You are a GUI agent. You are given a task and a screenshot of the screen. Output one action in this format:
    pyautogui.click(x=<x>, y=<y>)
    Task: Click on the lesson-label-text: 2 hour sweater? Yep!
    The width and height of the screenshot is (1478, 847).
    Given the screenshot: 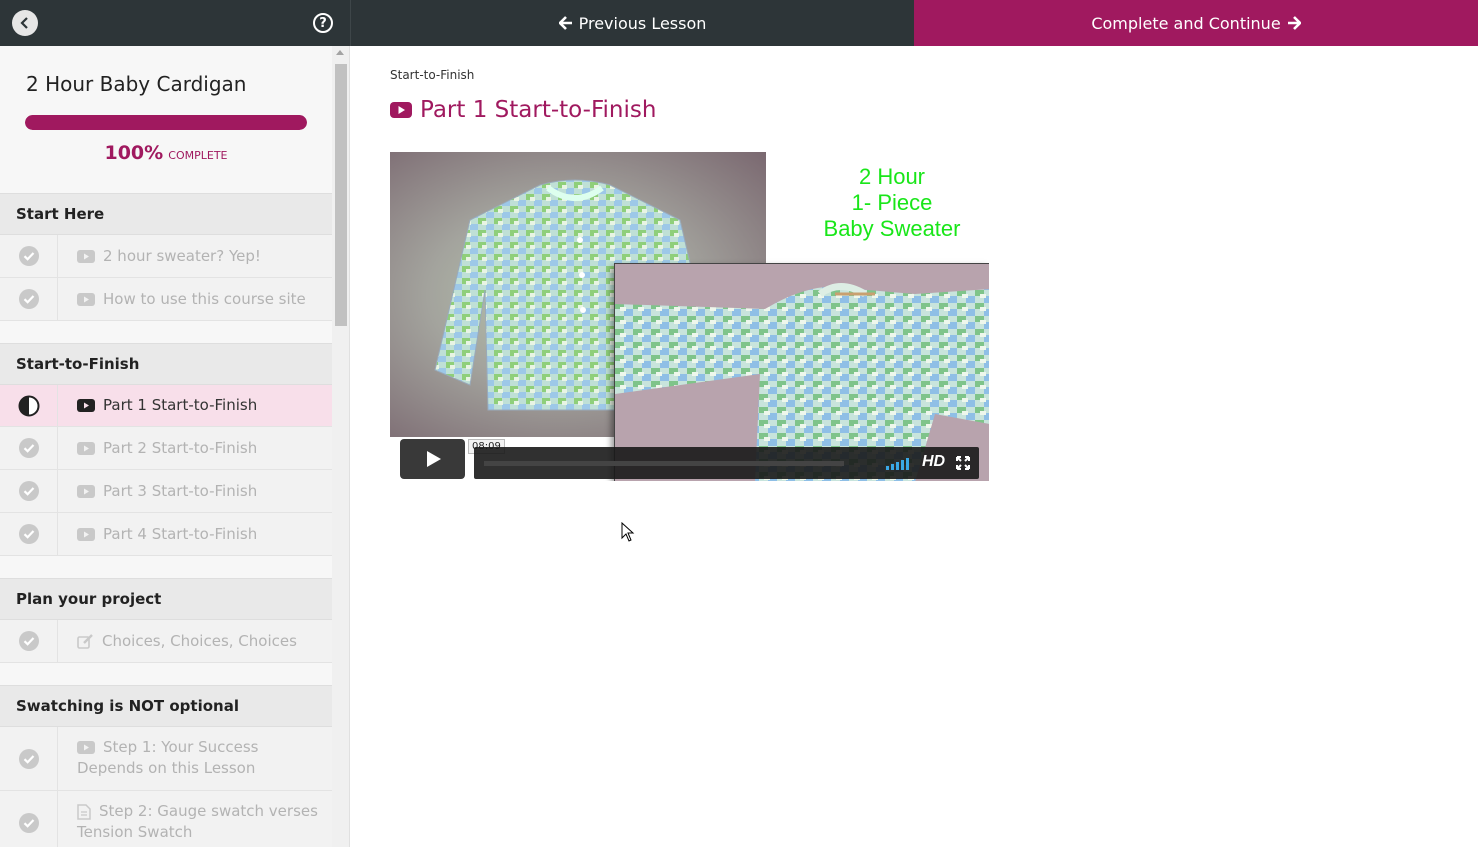 What is the action you would take?
    pyautogui.click(x=182, y=256)
    